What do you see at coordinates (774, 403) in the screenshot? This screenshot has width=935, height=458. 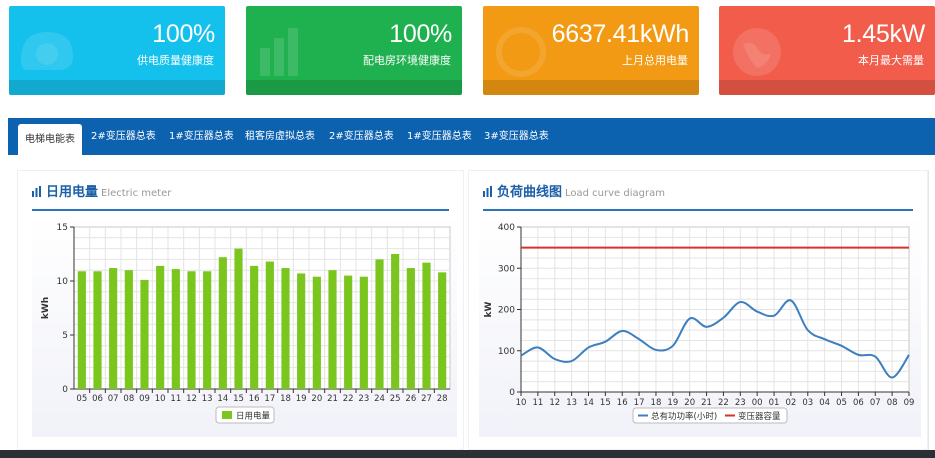 I see `x-tick-label: 01` at bounding box center [774, 403].